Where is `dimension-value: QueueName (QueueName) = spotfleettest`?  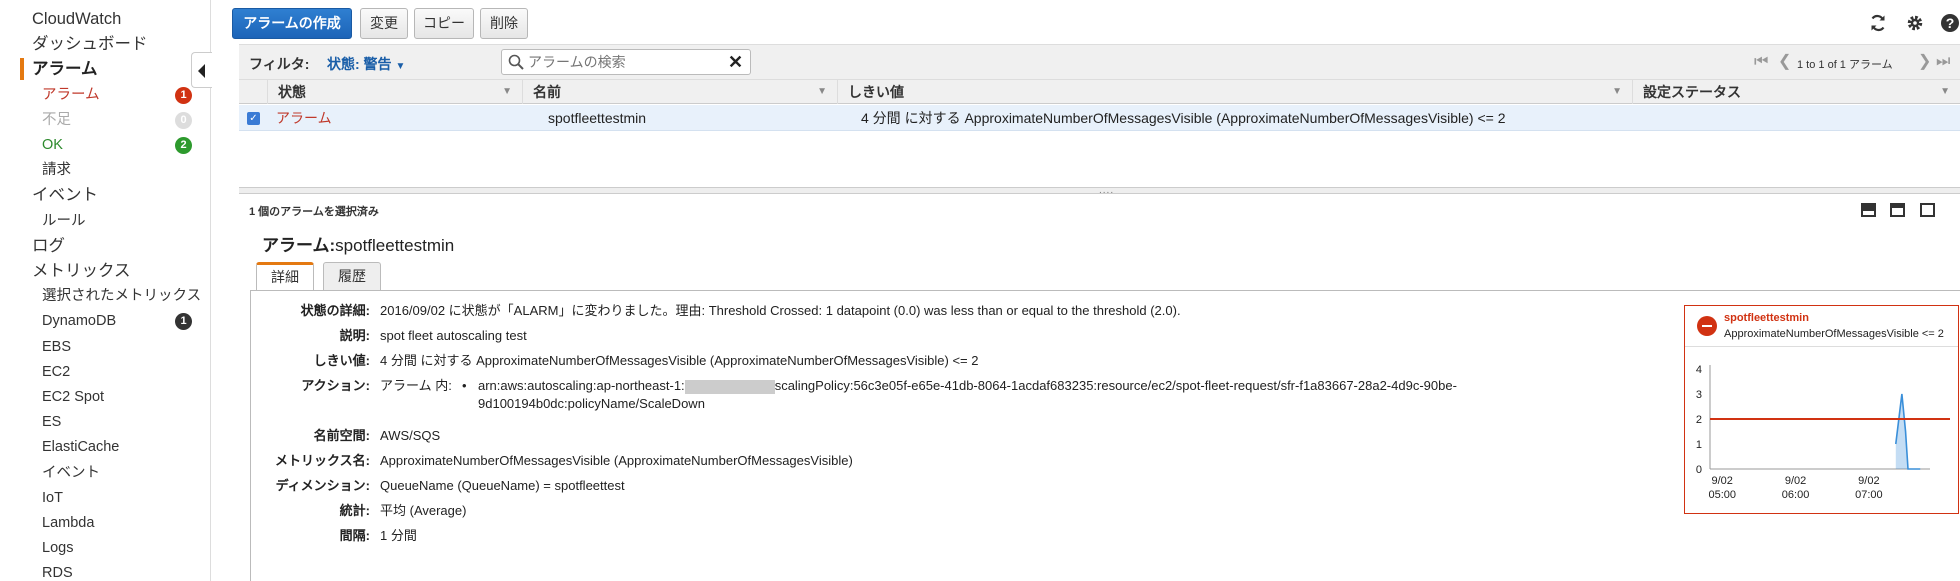 dimension-value: QueueName (QueueName) = spotfleettest is located at coordinates (502, 485).